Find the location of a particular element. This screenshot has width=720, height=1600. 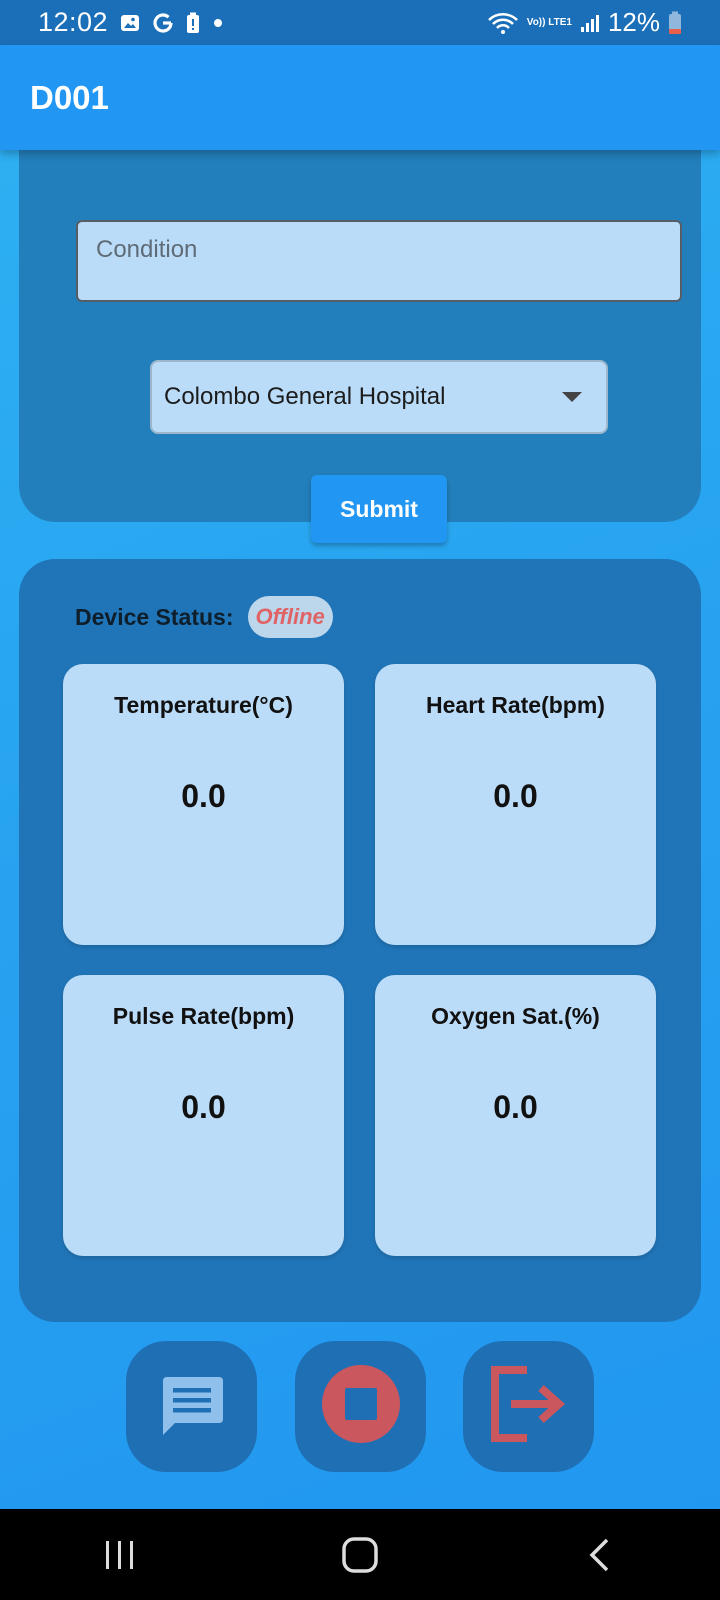

logout-icon is located at coordinates (529, 1406).